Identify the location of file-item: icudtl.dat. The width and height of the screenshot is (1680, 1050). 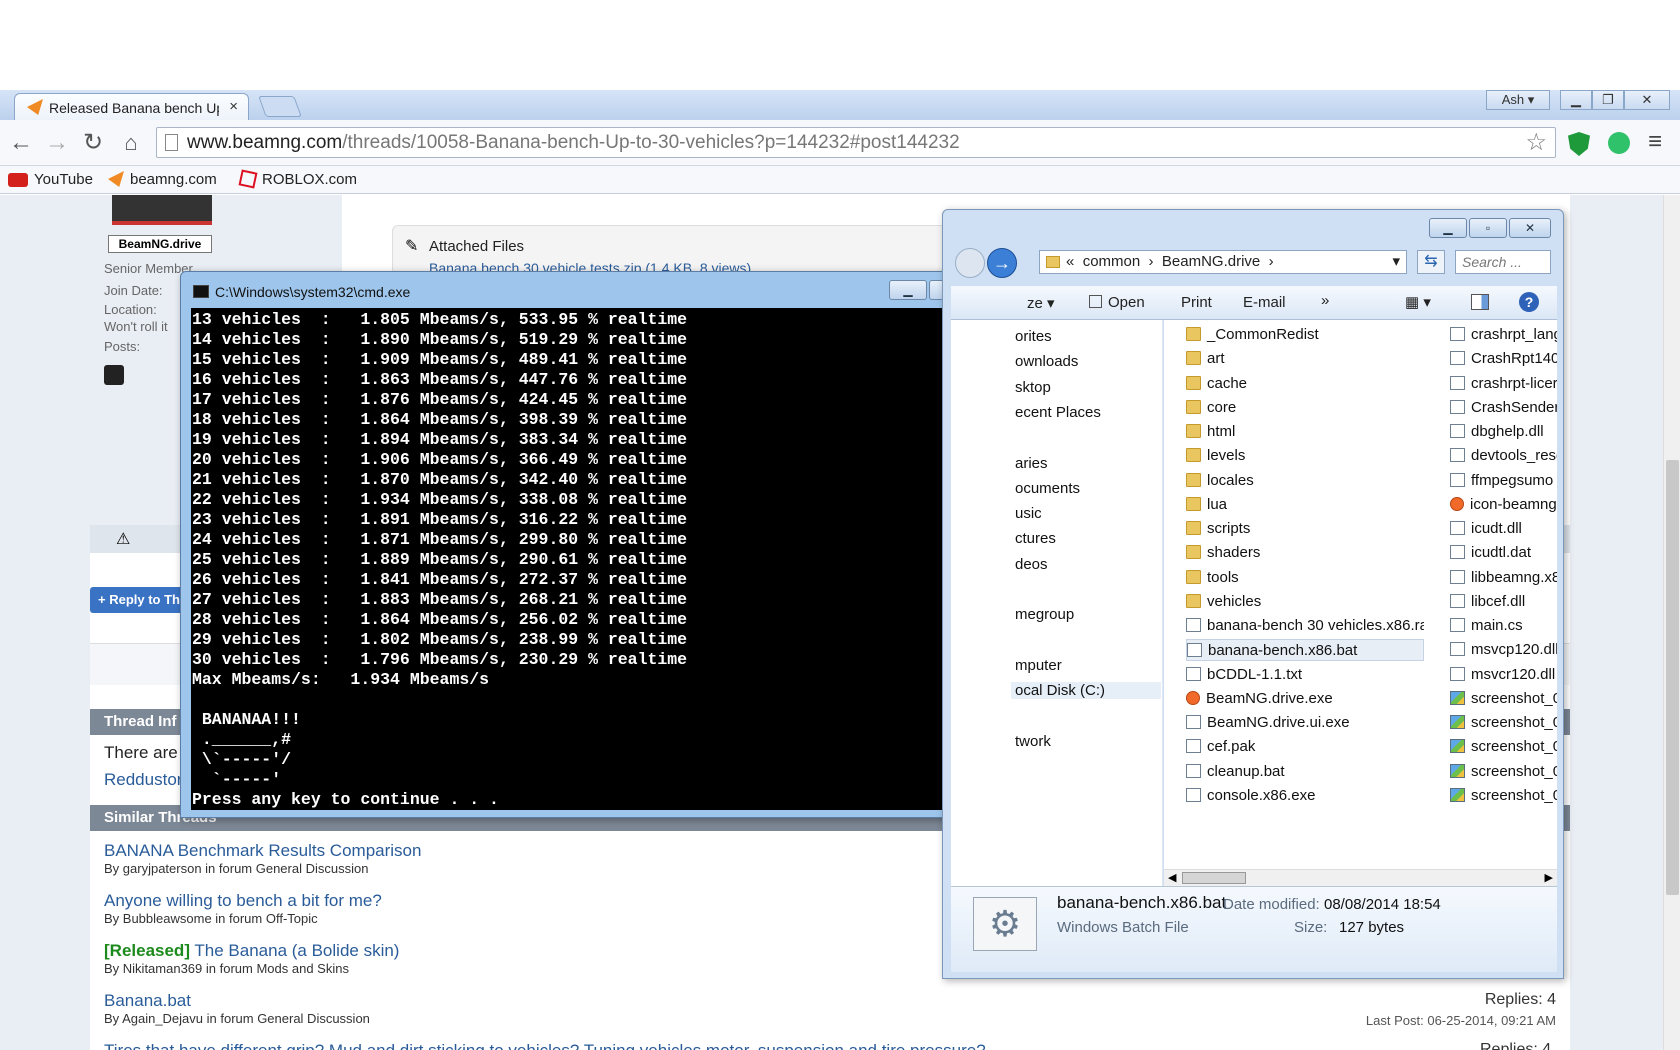
(1503, 553).